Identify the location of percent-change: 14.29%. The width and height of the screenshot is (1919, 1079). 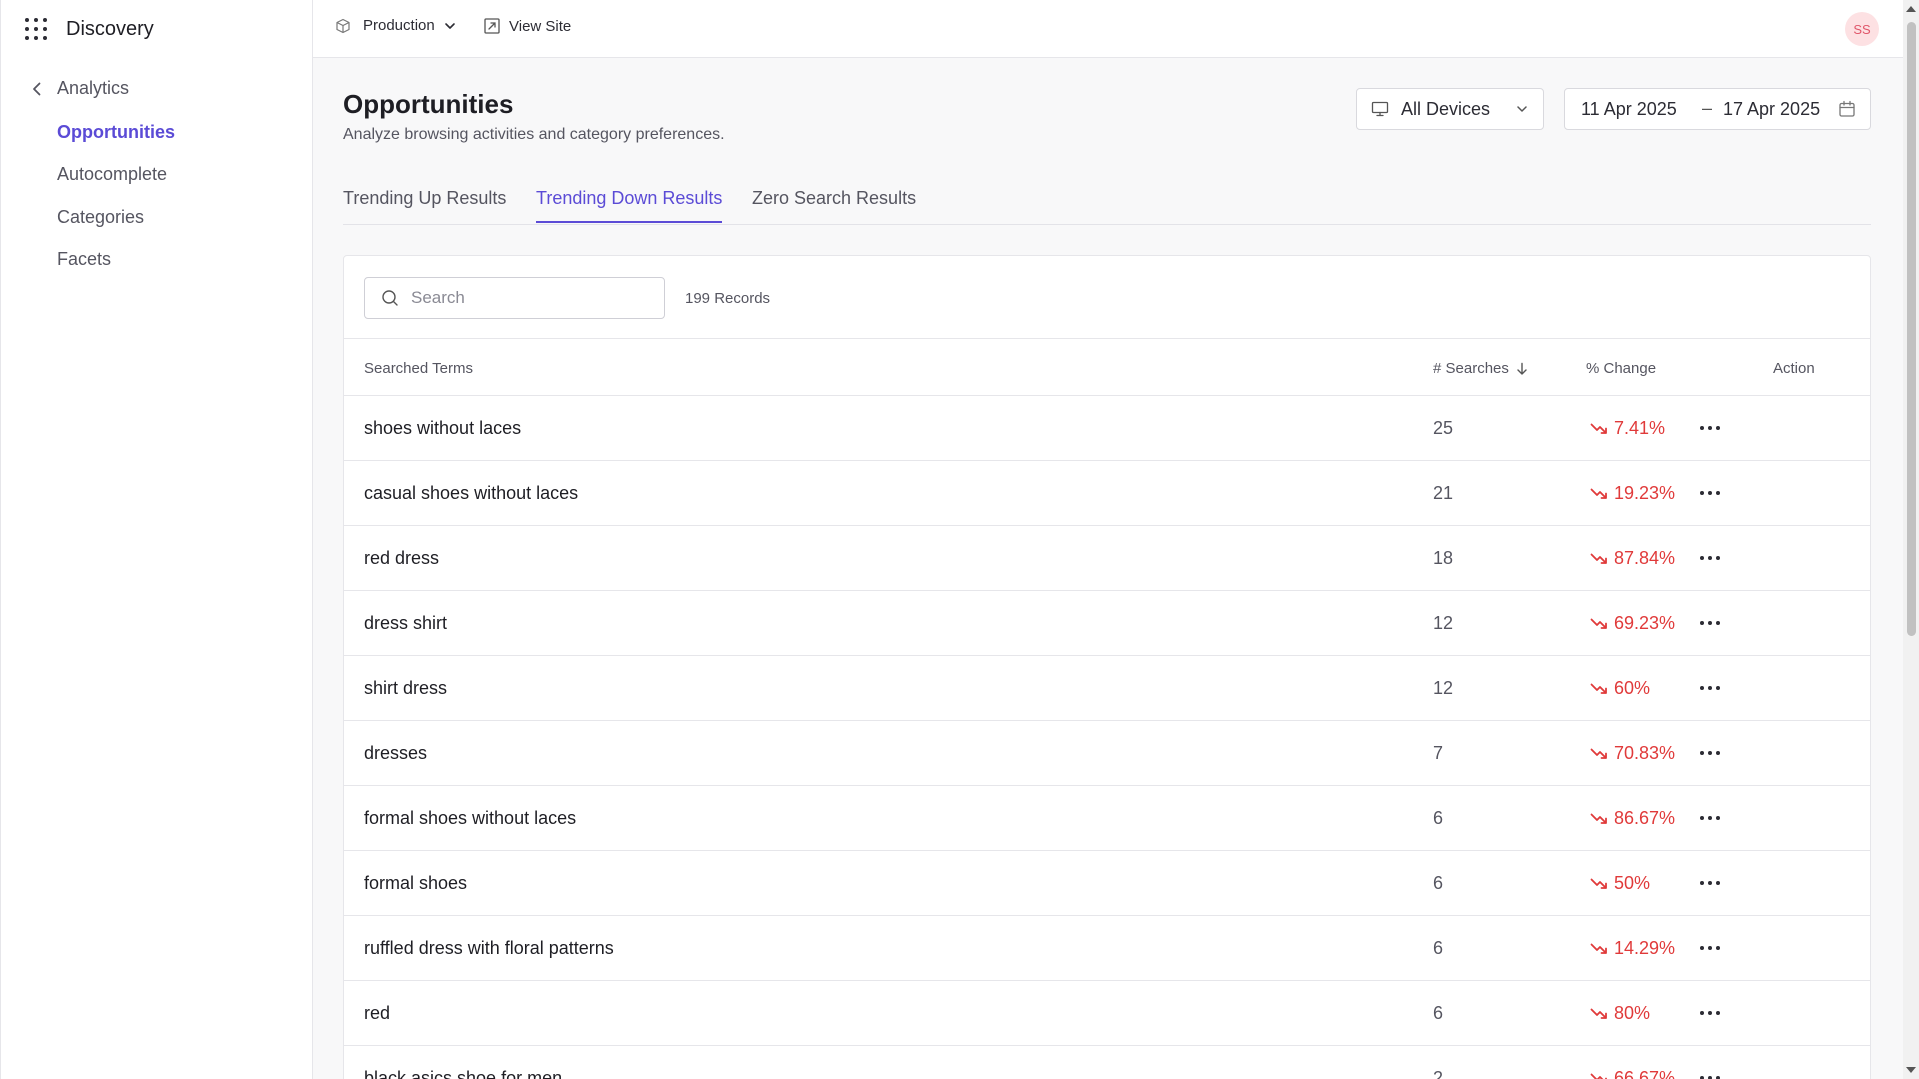
(1632, 948).